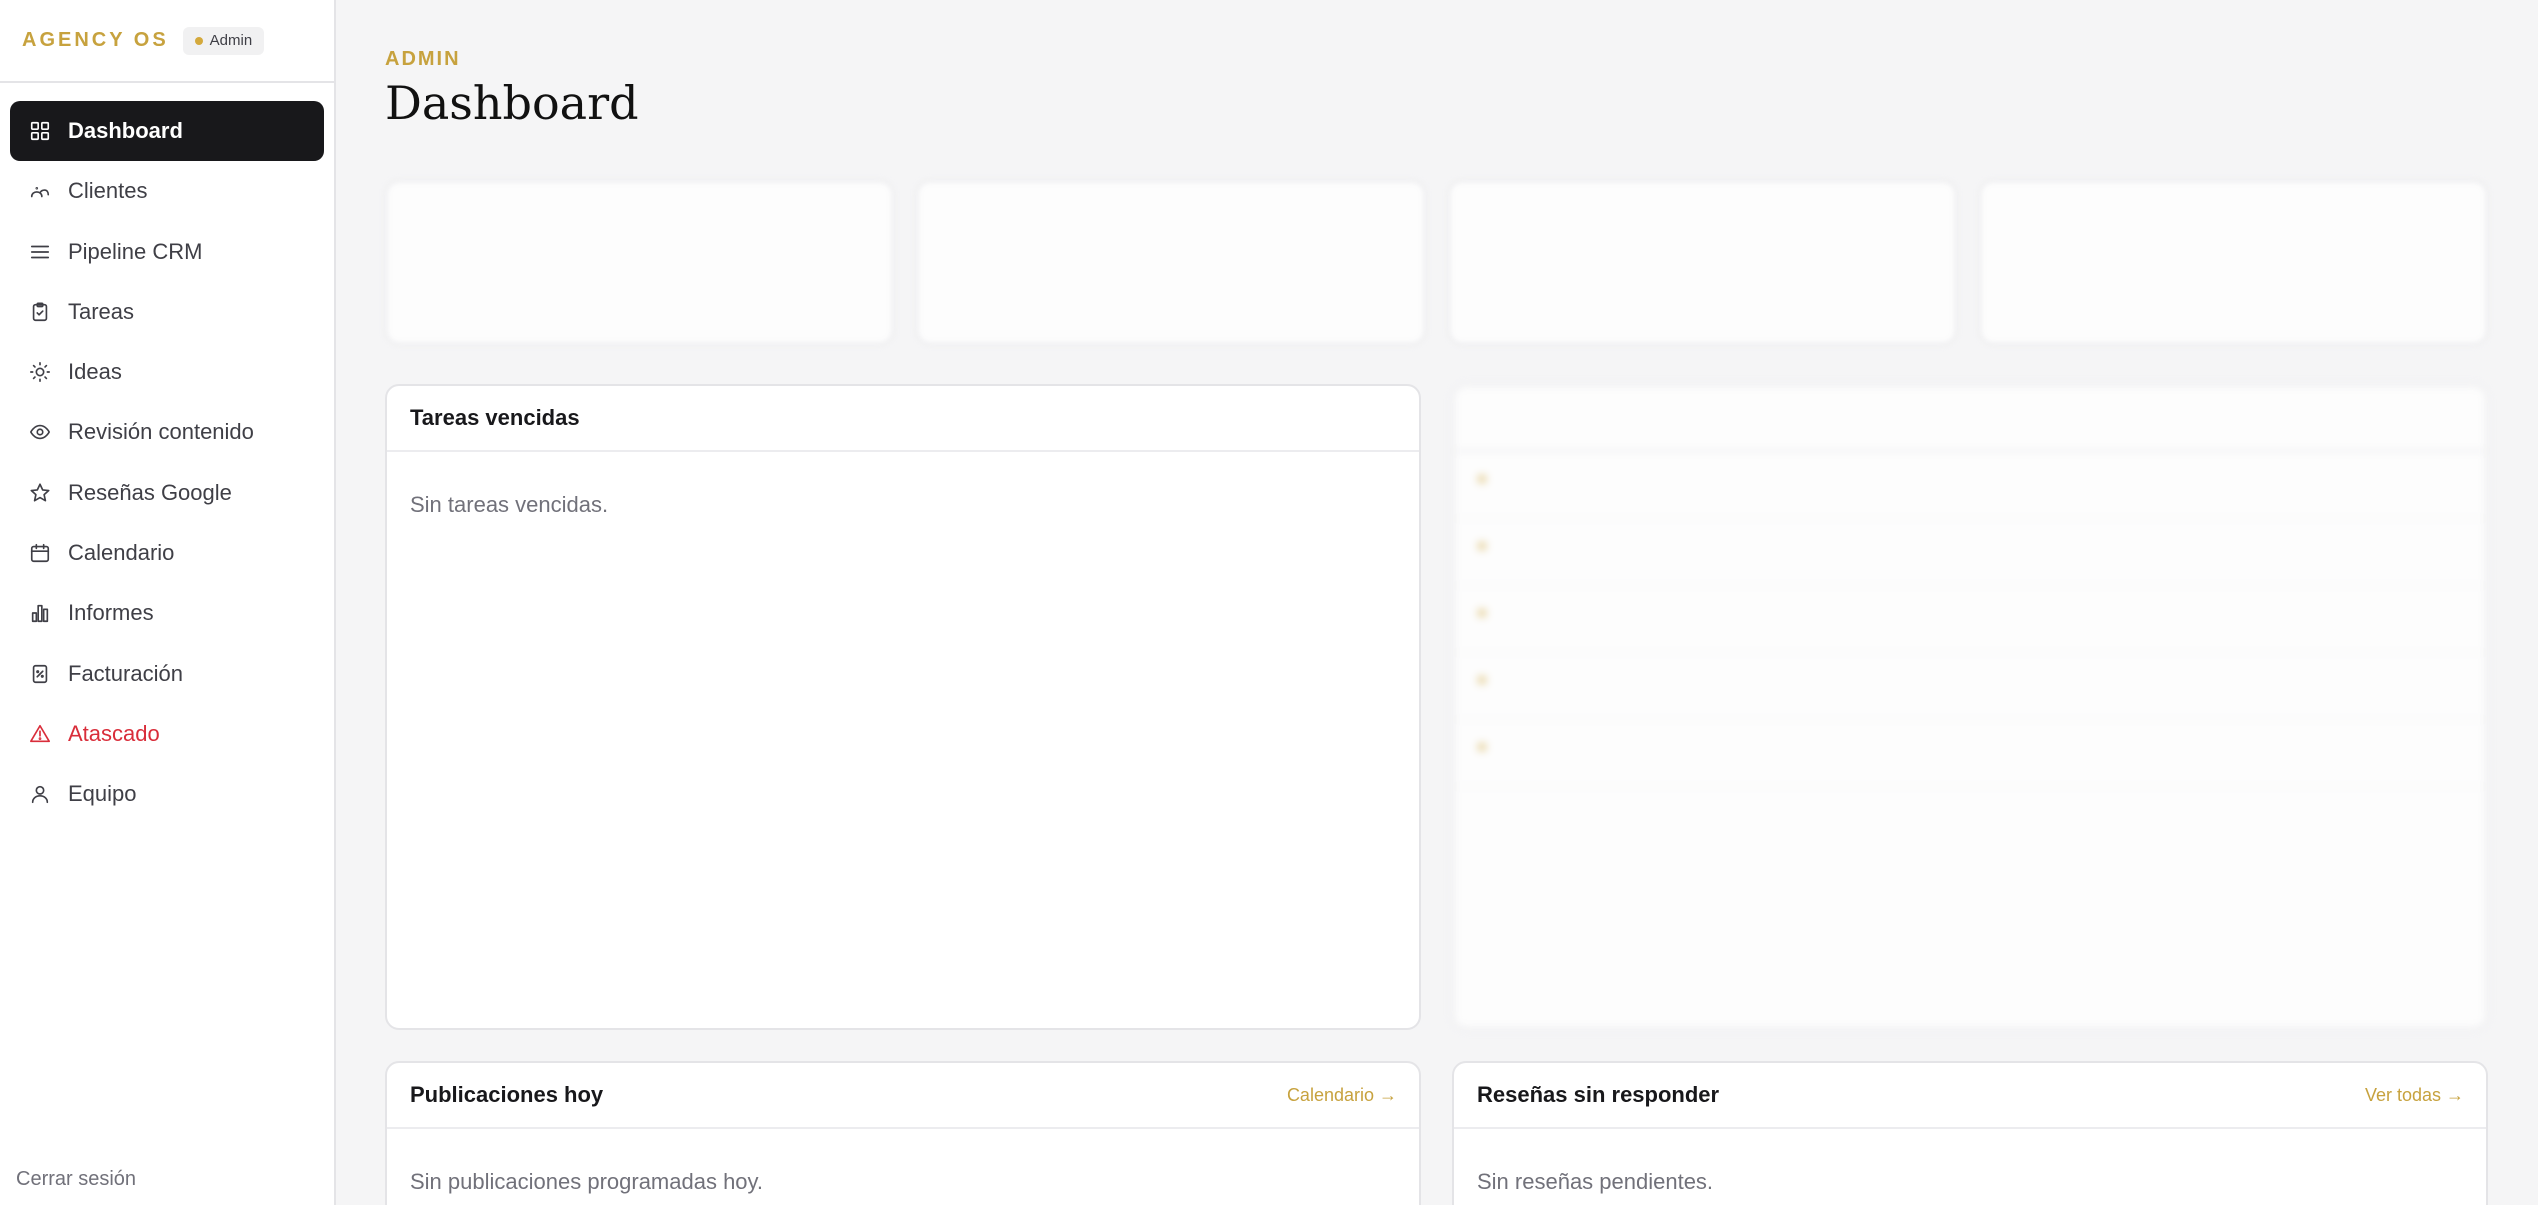 The height and width of the screenshot is (1205, 2538). I want to click on calendar-icon, so click(40, 553).